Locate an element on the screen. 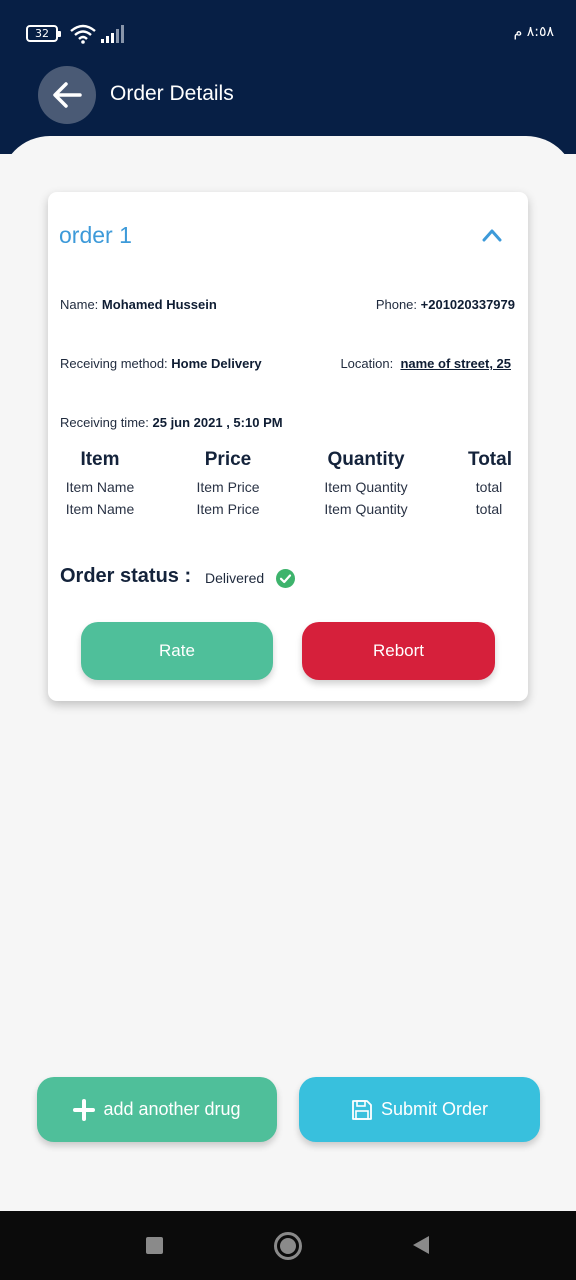 This screenshot has height=1280, width=576. save-icon is located at coordinates (362, 1109).